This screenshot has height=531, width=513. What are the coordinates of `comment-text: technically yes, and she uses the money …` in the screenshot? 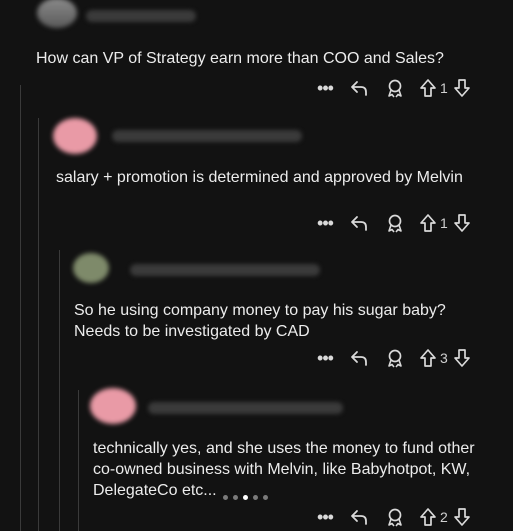 It's located at (284, 469).